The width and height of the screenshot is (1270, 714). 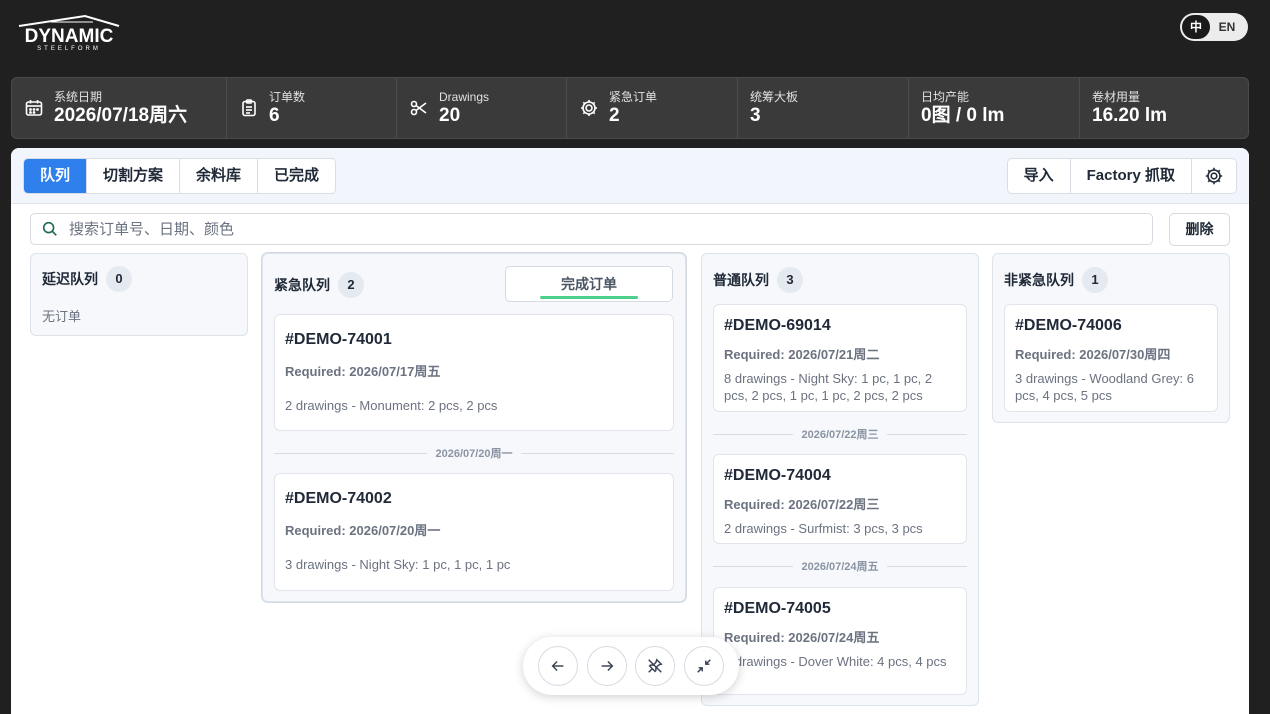 I want to click on order-description: 4 drawings - Dover White: 4 pcs, 4 pcs, so click(x=835, y=661).